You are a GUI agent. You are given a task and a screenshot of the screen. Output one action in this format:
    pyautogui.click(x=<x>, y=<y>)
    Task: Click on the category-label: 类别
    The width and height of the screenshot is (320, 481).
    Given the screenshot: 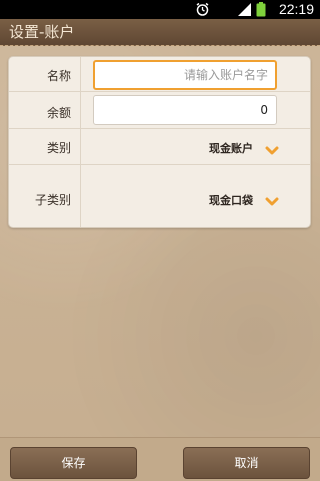 What is the action you would take?
    pyautogui.click(x=58, y=148)
    